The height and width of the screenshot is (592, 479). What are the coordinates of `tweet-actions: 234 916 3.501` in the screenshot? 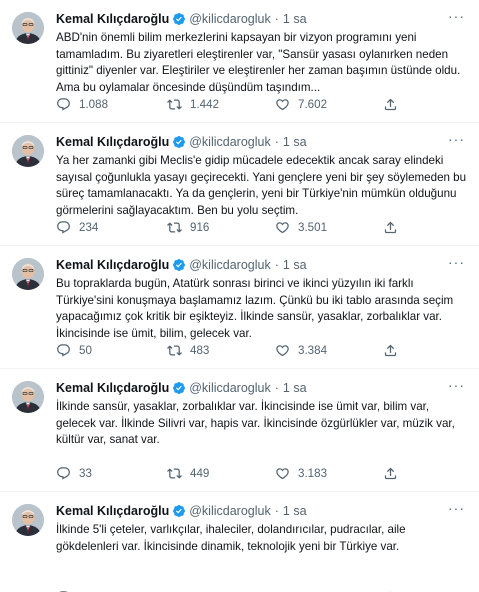 It's located at (229, 227).